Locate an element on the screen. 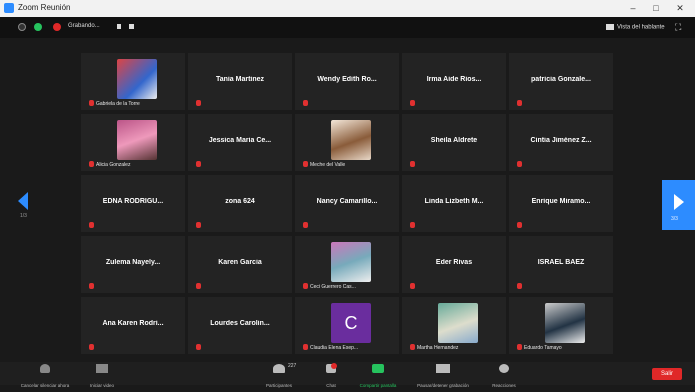  chat-notification-badge is located at coordinates (334, 366).